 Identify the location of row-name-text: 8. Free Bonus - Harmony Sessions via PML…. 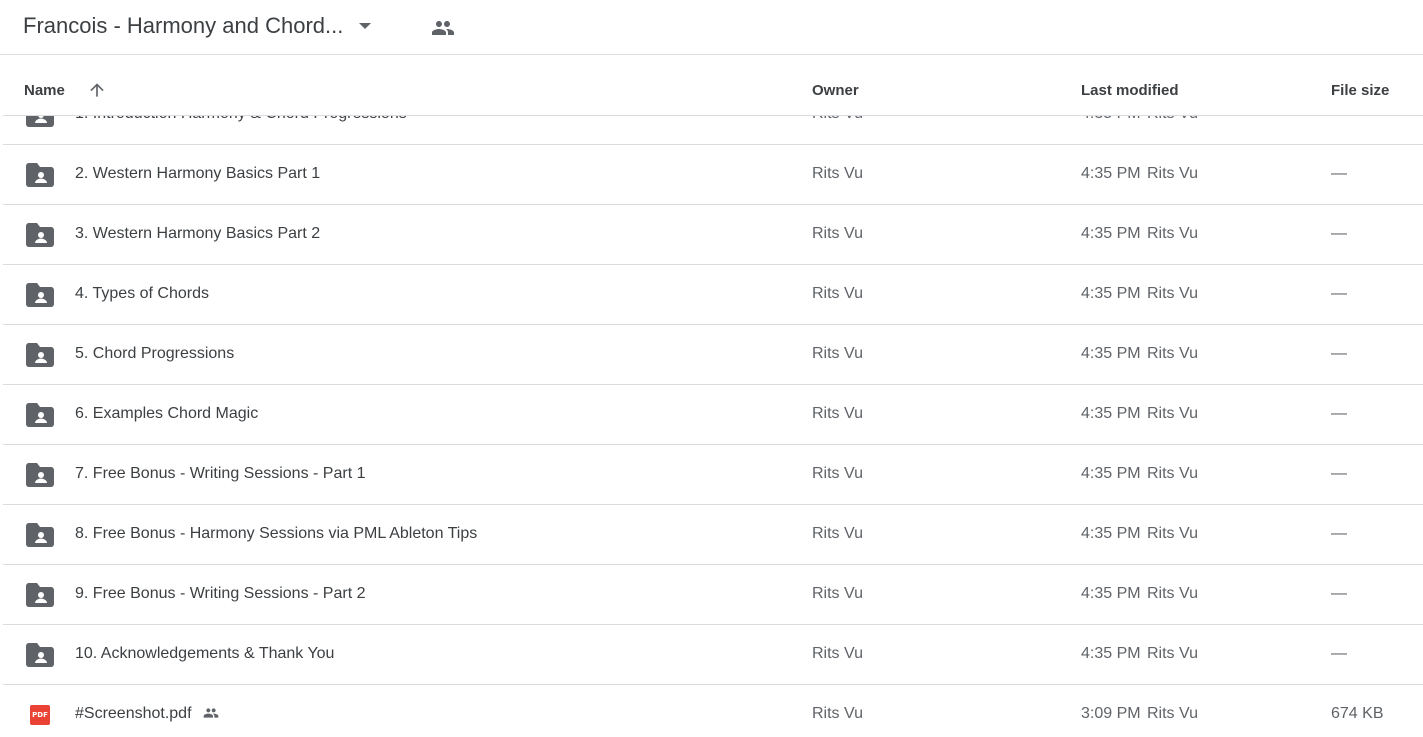
(276, 533).